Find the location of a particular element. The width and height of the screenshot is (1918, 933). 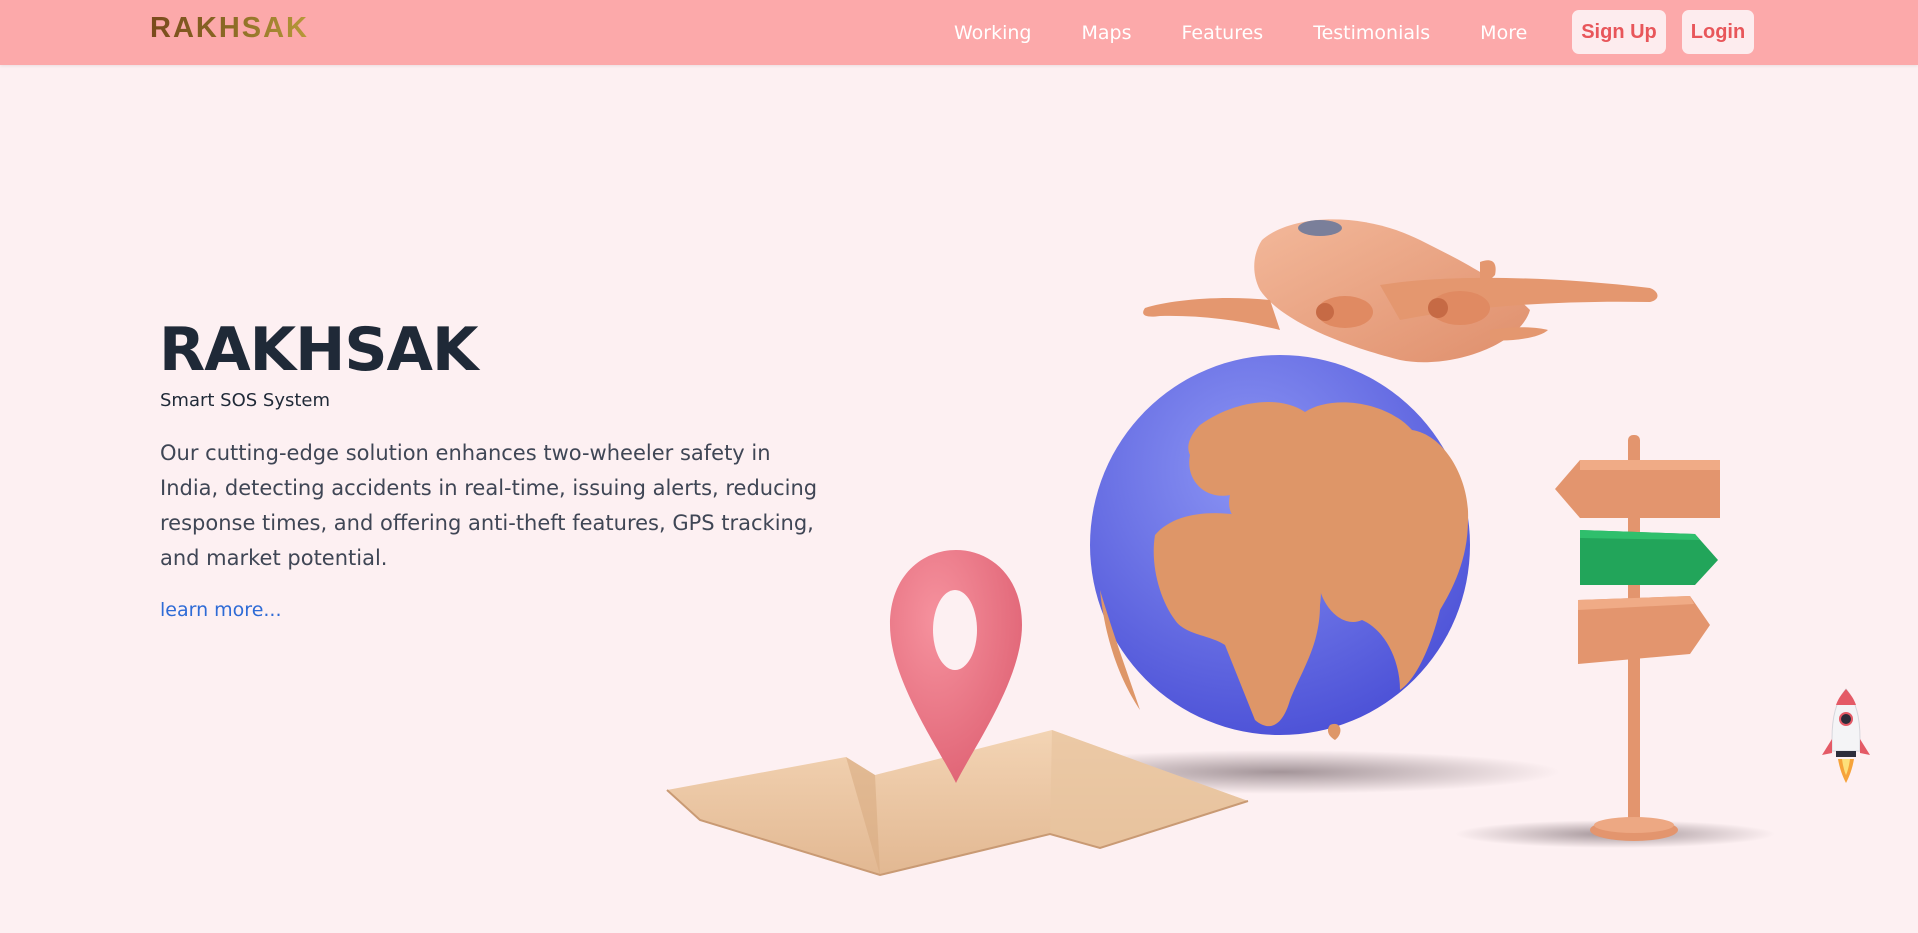

nav-link-testimonials: Testimonials is located at coordinates (1371, 33).